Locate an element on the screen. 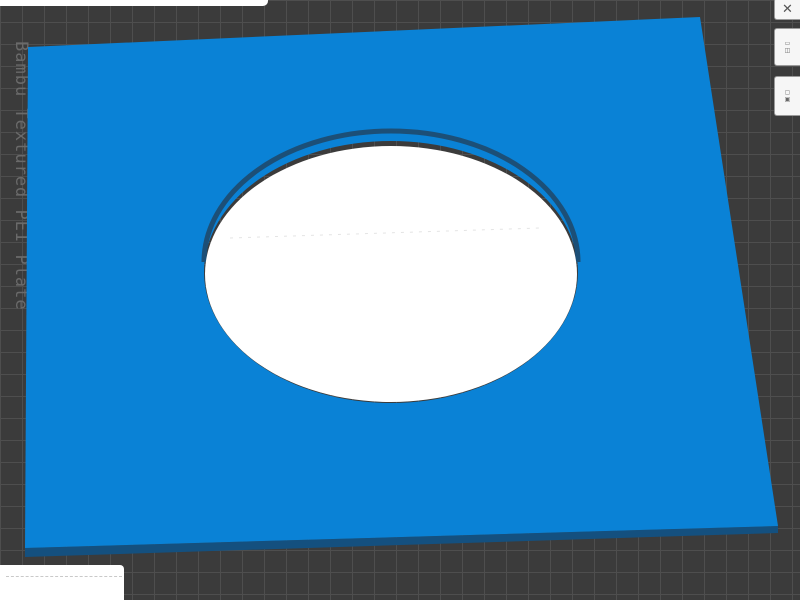 Image resolution: width=800 pixels, height=600 pixels. bottom-left-panel is located at coordinates (62, 582).